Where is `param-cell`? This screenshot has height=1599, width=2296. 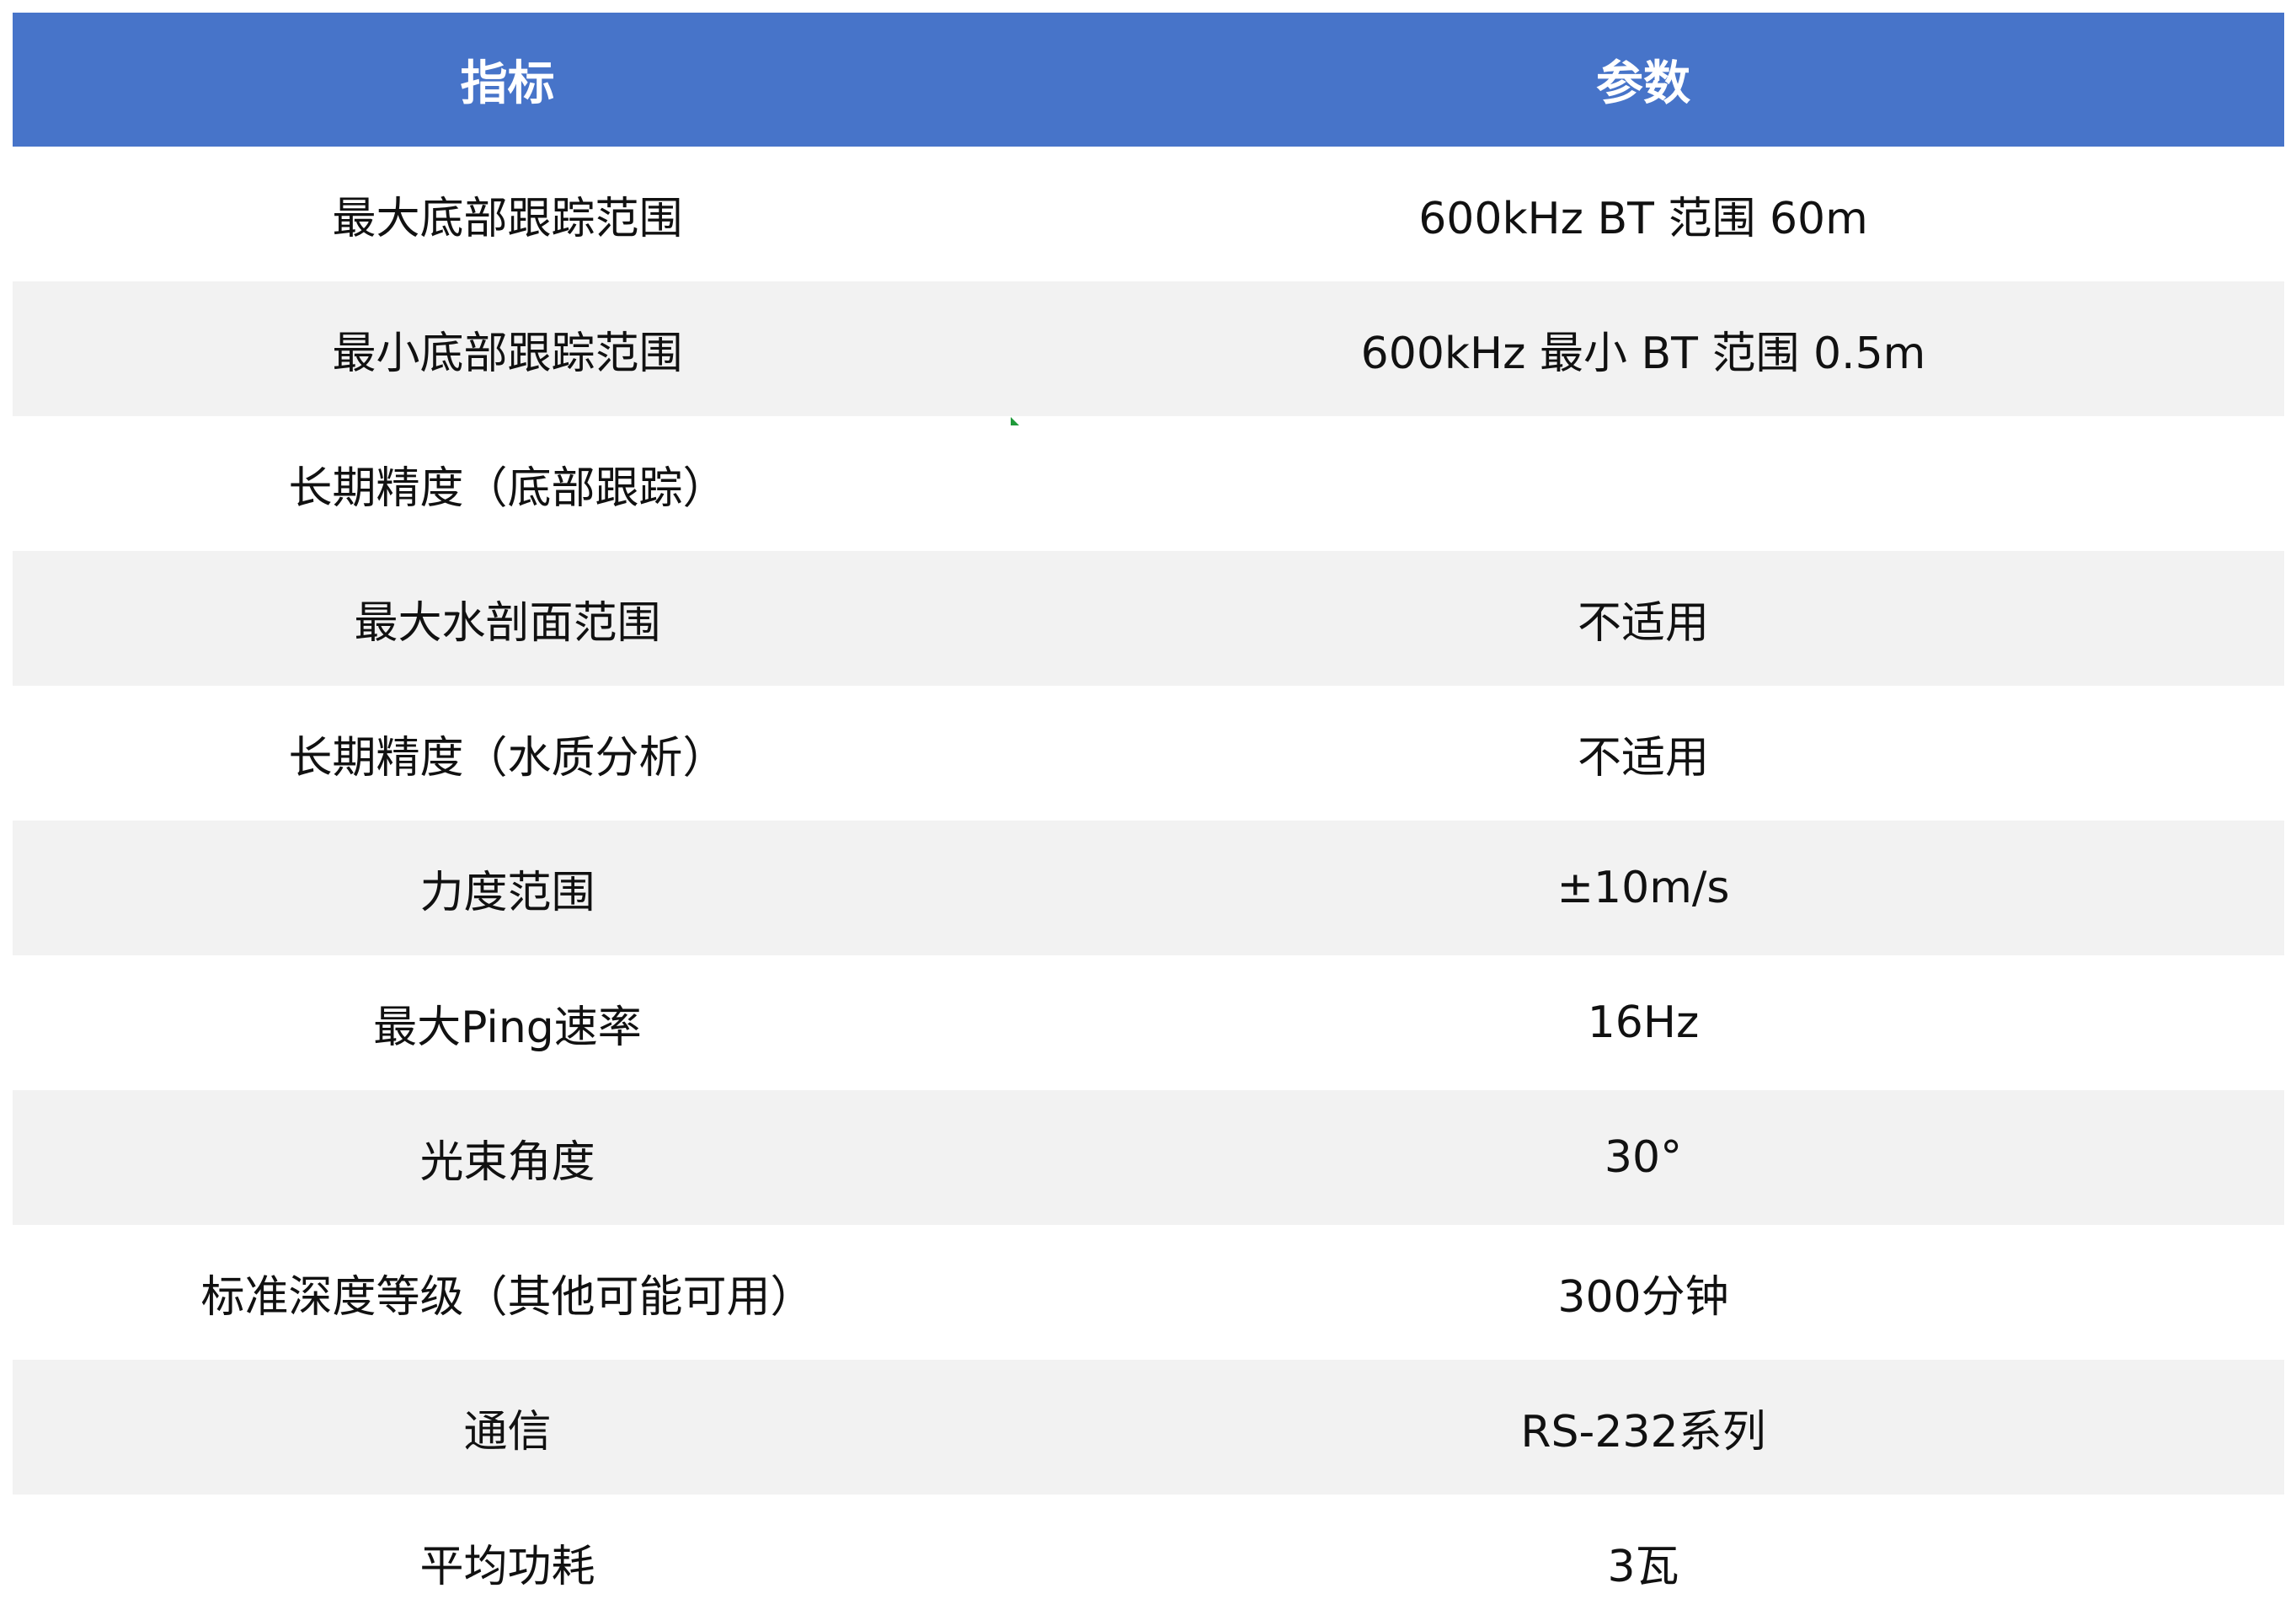 param-cell is located at coordinates (1643, 483).